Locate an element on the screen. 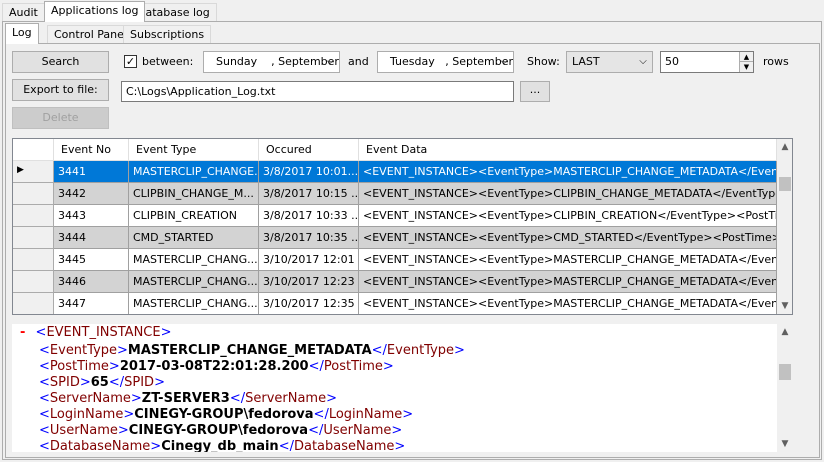 The height and width of the screenshot is (462, 824). export-to-file-button: Export to file: is located at coordinates (60, 90).